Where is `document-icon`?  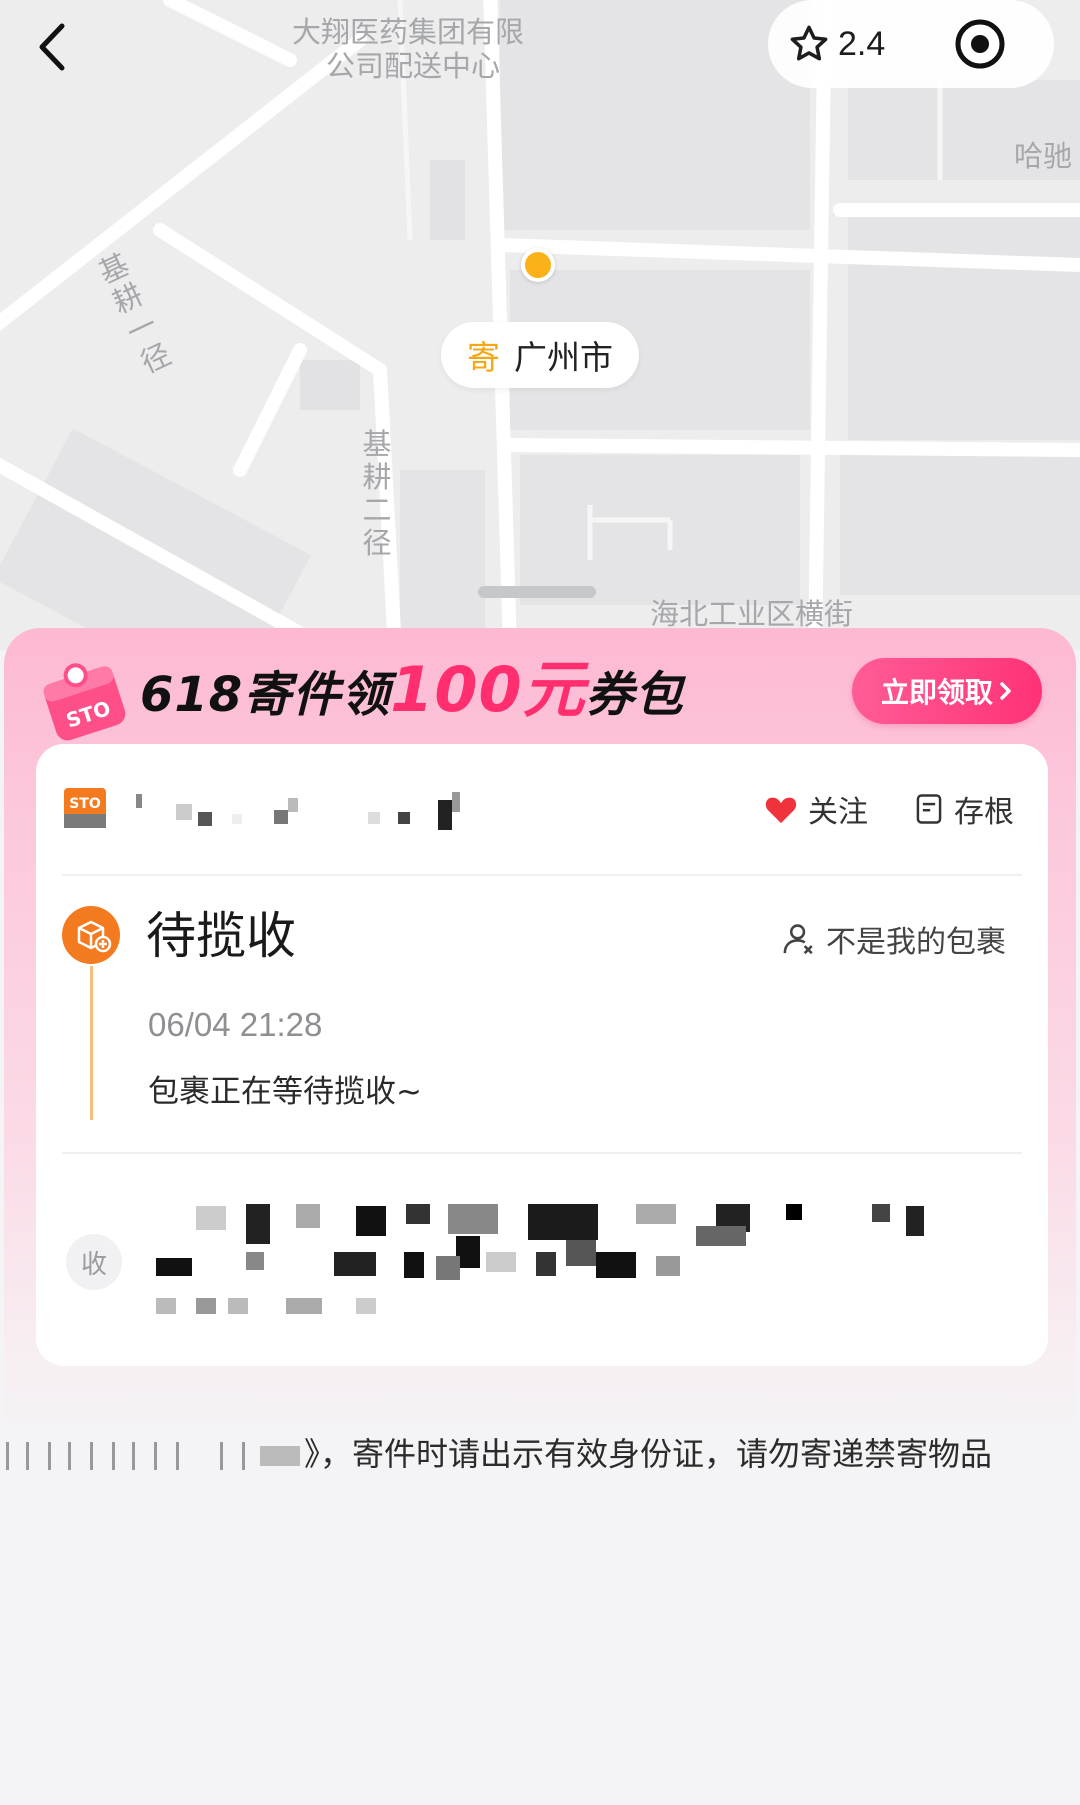 document-icon is located at coordinates (929, 809).